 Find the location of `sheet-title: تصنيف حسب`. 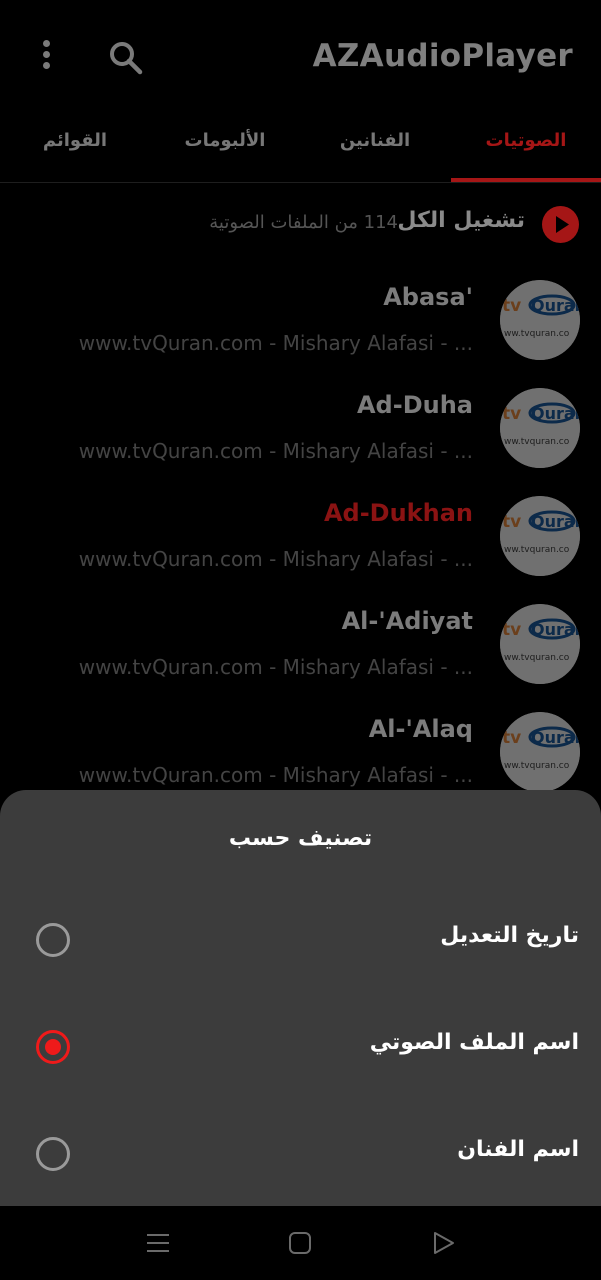

sheet-title: تصنيف حسب is located at coordinates (300, 838).